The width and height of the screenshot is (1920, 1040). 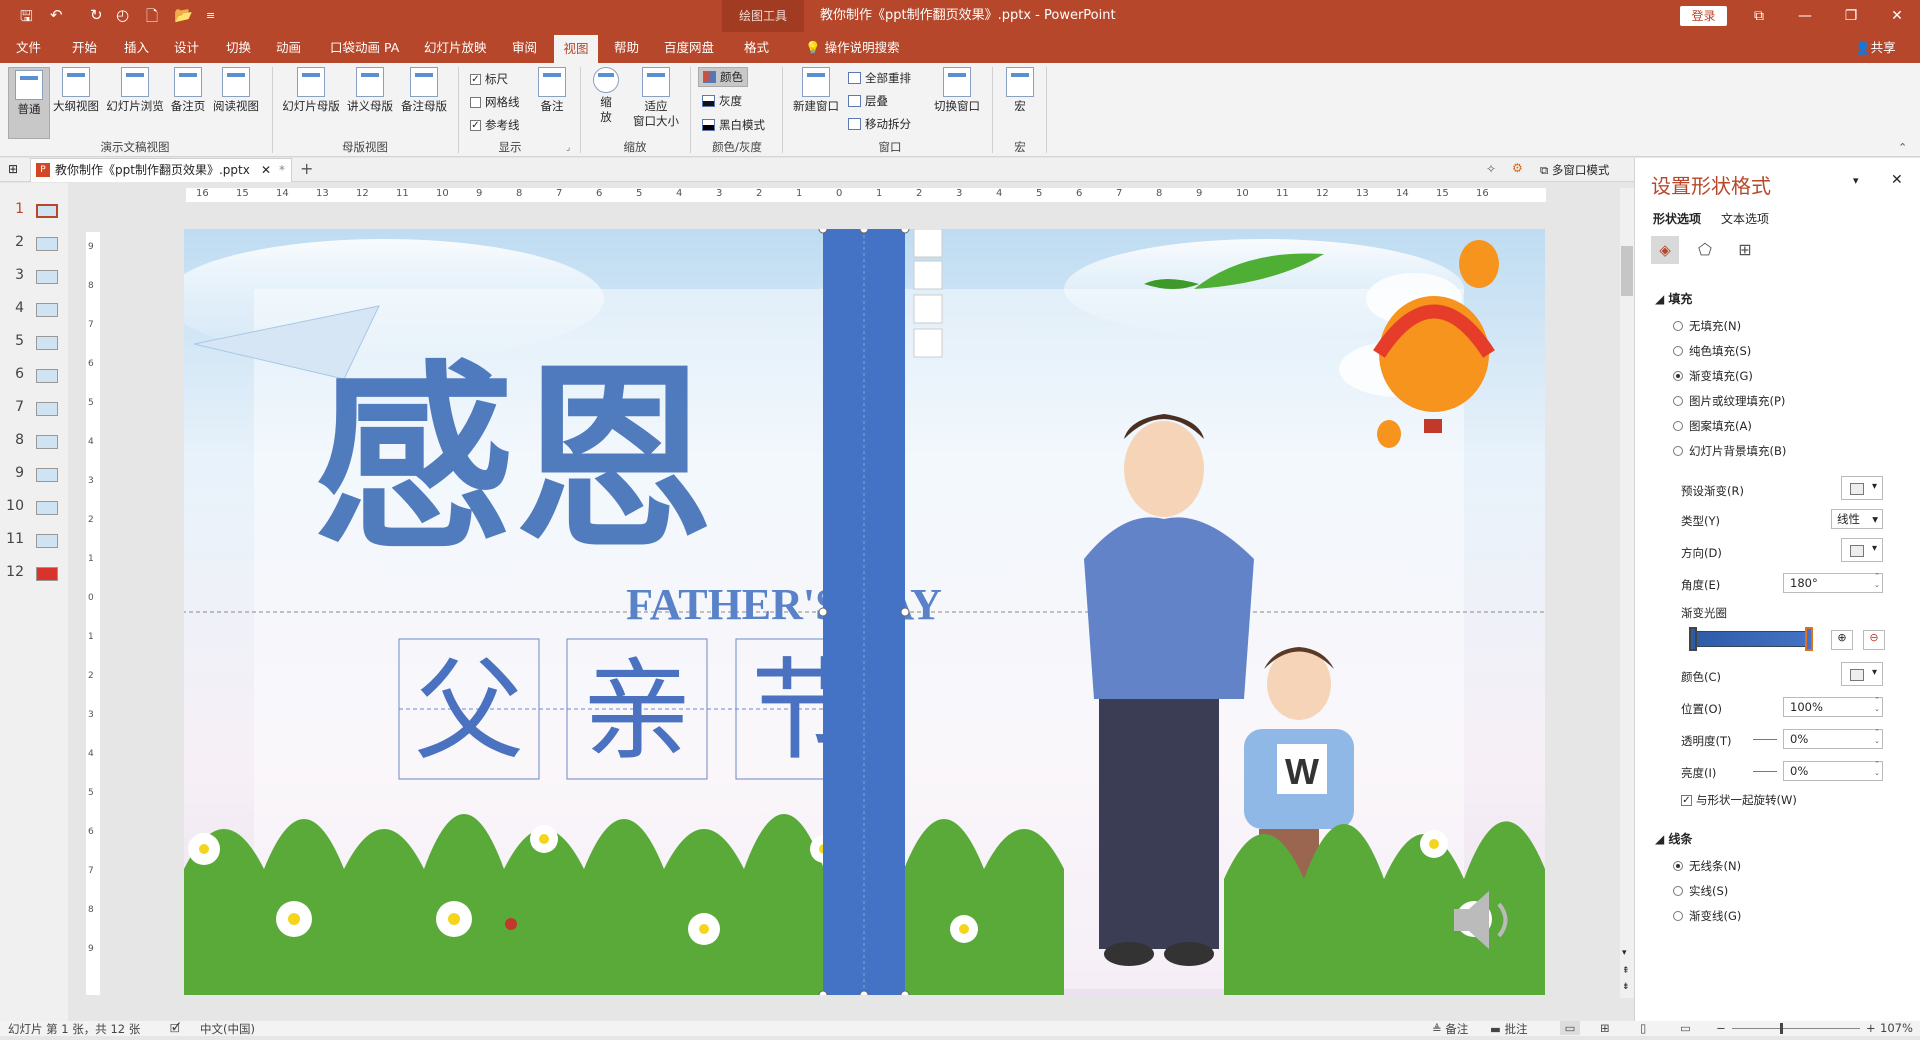 What do you see at coordinates (689, 47) in the screenshot?
I see `tab-baidu-netdisk: 百度网盘` at bounding box center [689, 47].